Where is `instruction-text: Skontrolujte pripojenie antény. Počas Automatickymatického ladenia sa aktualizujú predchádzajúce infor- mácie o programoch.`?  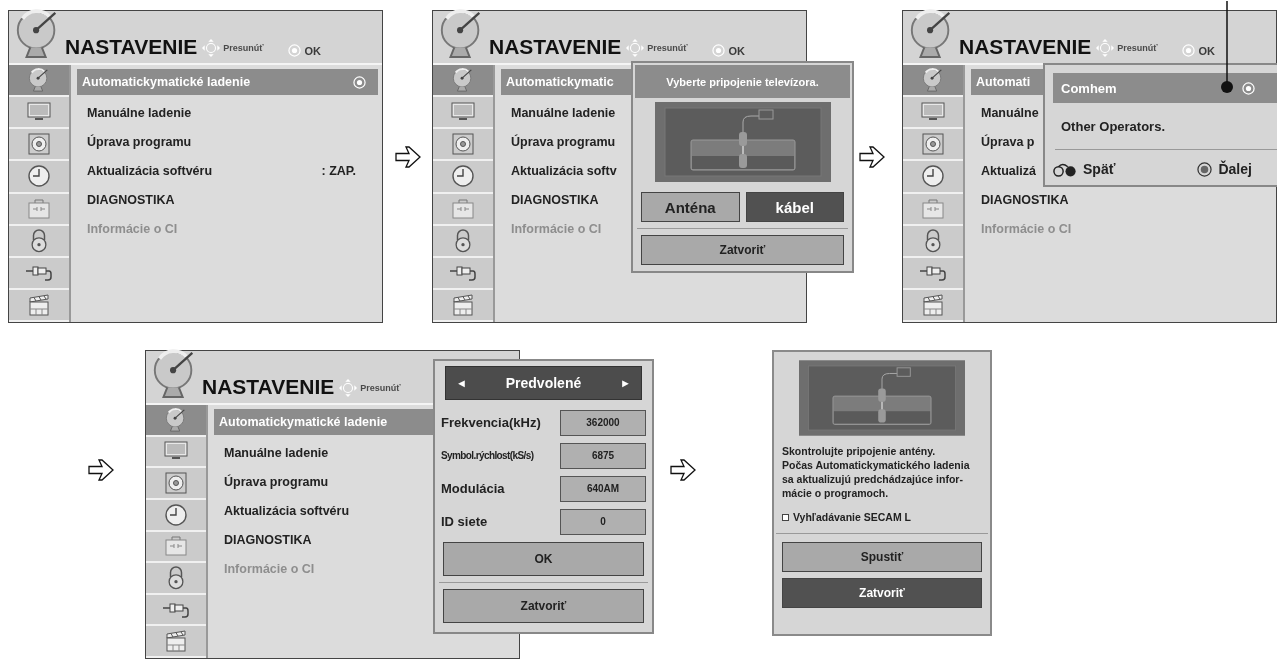 instruction-text: Skontrolujte pripojenie antény. Počas Automatickymatického ladenia sa aktualizujú predchádzajúce infor- mácie o programoch. is located at coordinates (876, 472).